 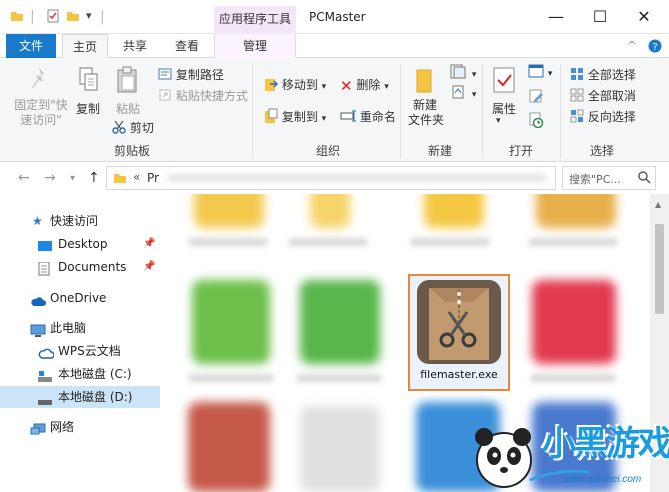 I want to click on folder-icon, so click(x=120, y=179).